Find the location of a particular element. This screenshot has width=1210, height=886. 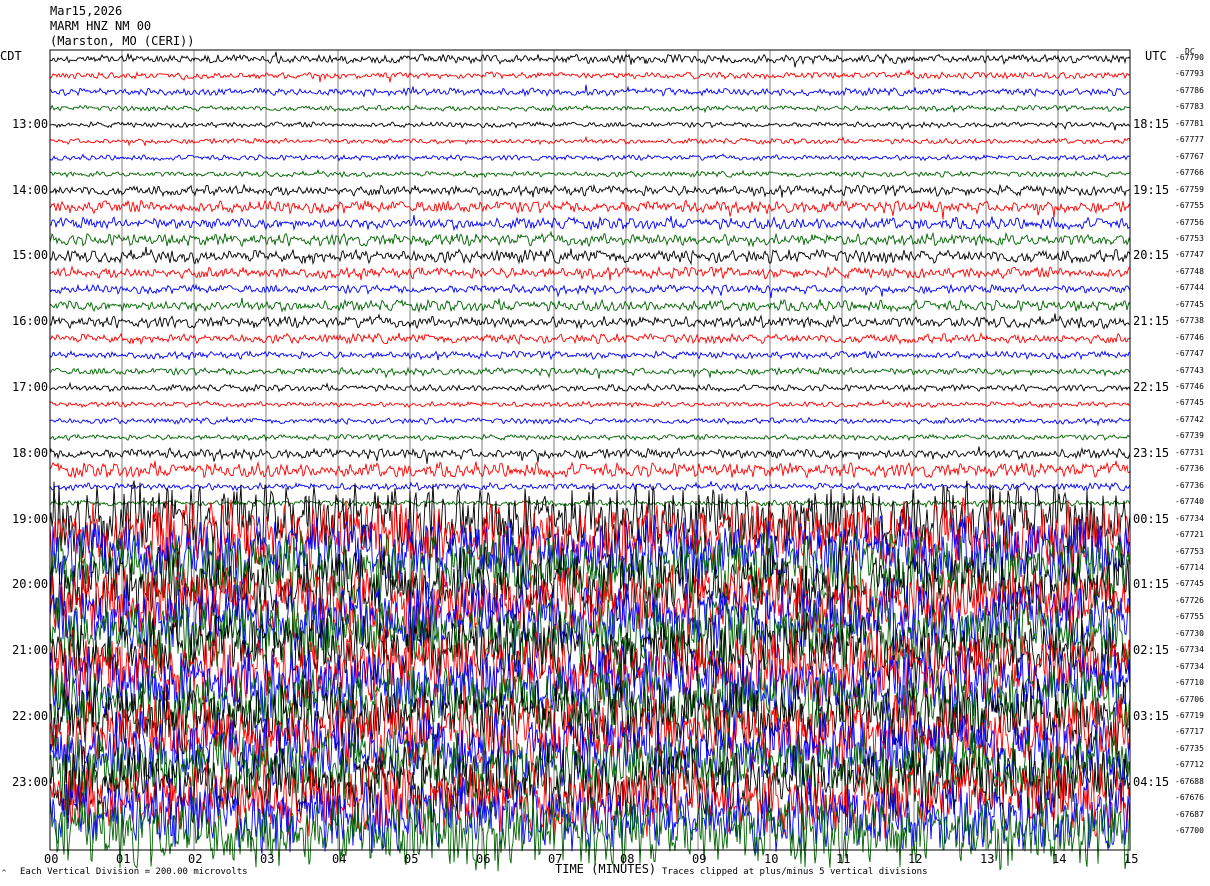

right-hour-label: 03:15 is located at coordinates (1151, 716).